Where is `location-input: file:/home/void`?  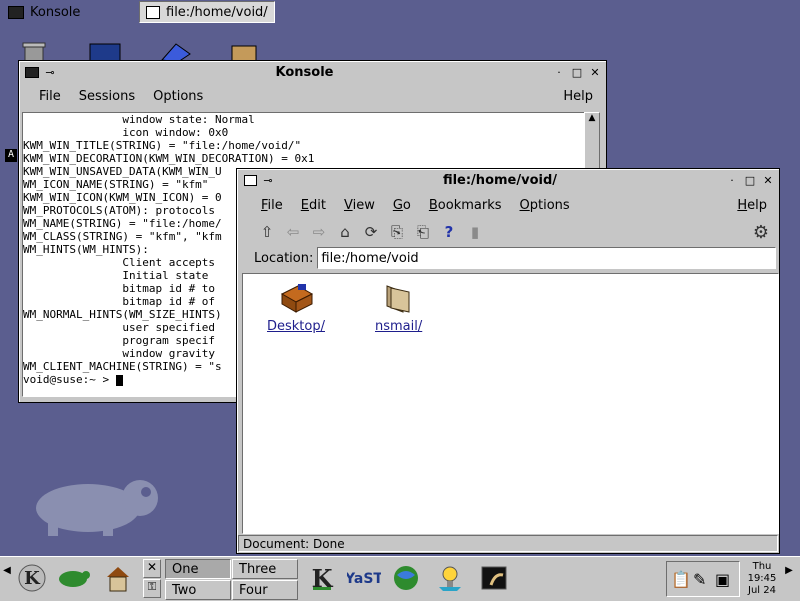 location-input: file:/home/void is located at coordinates (546, 258).